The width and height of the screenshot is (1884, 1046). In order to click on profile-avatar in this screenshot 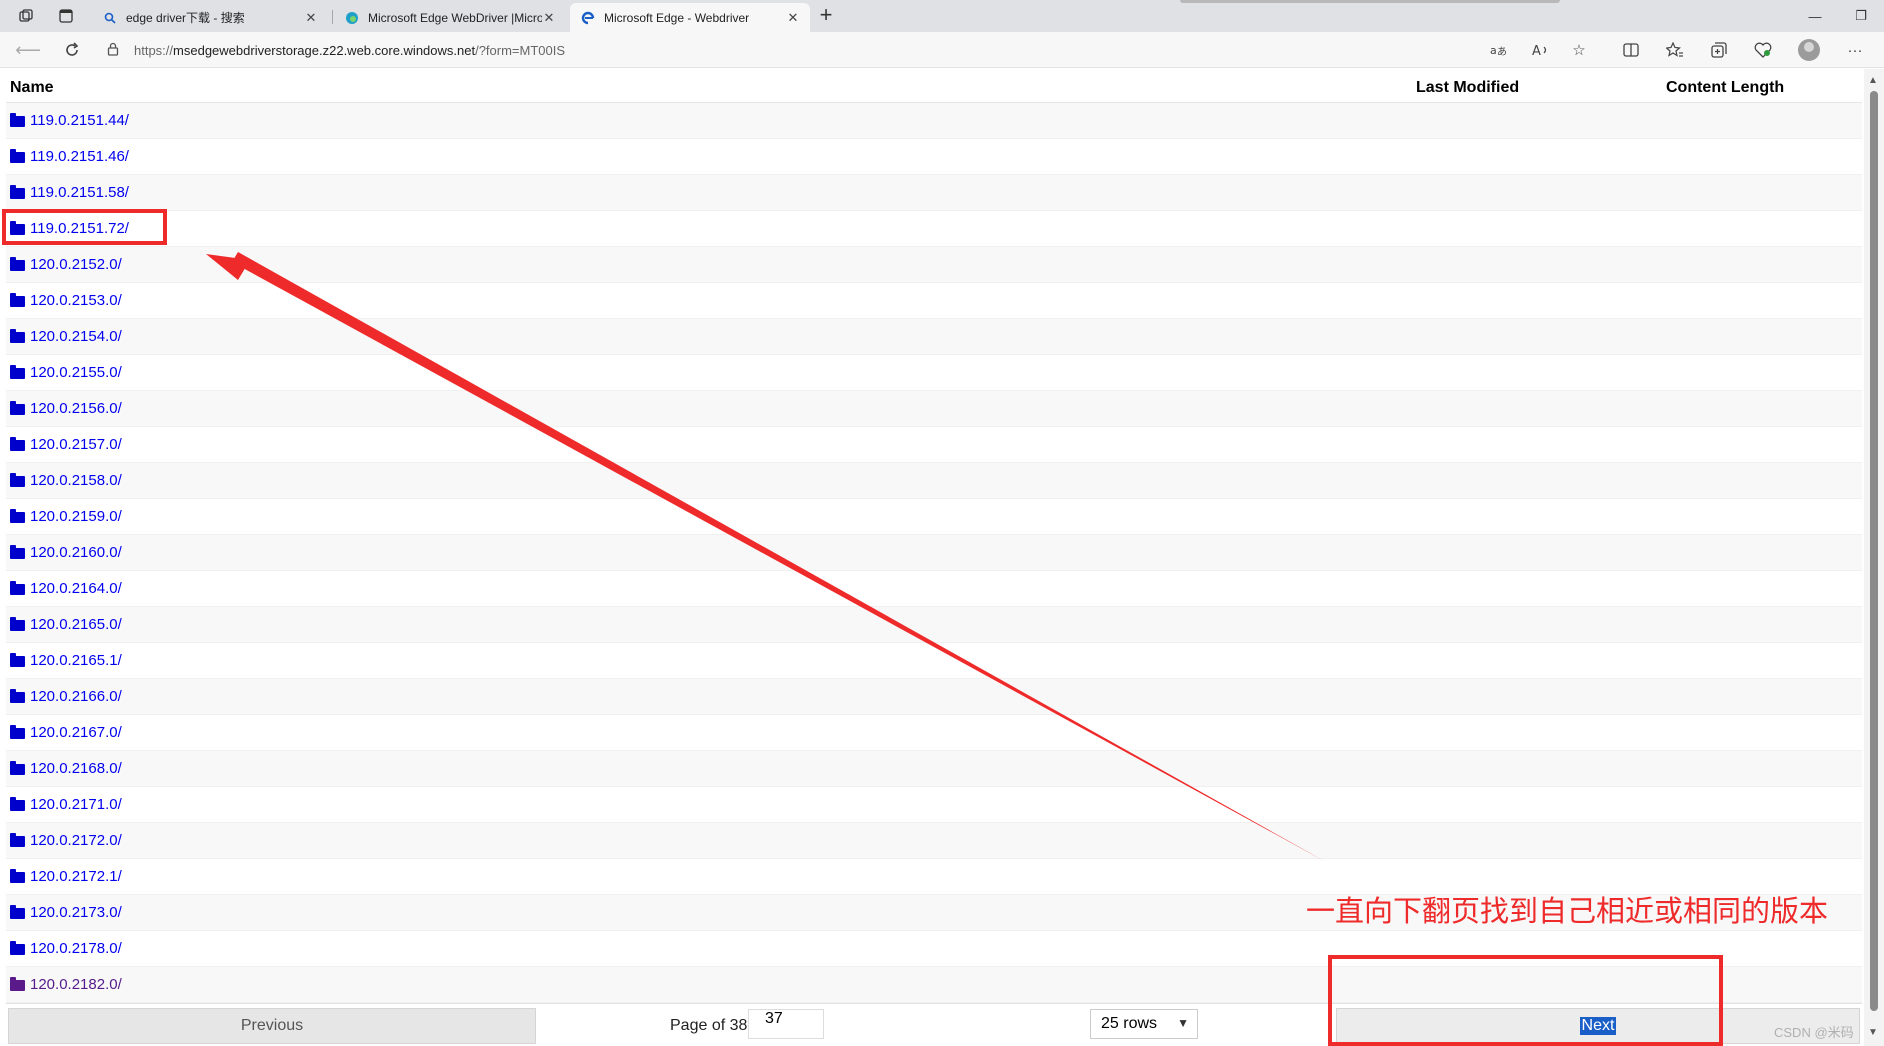, I will do `click(1809, 50)`.